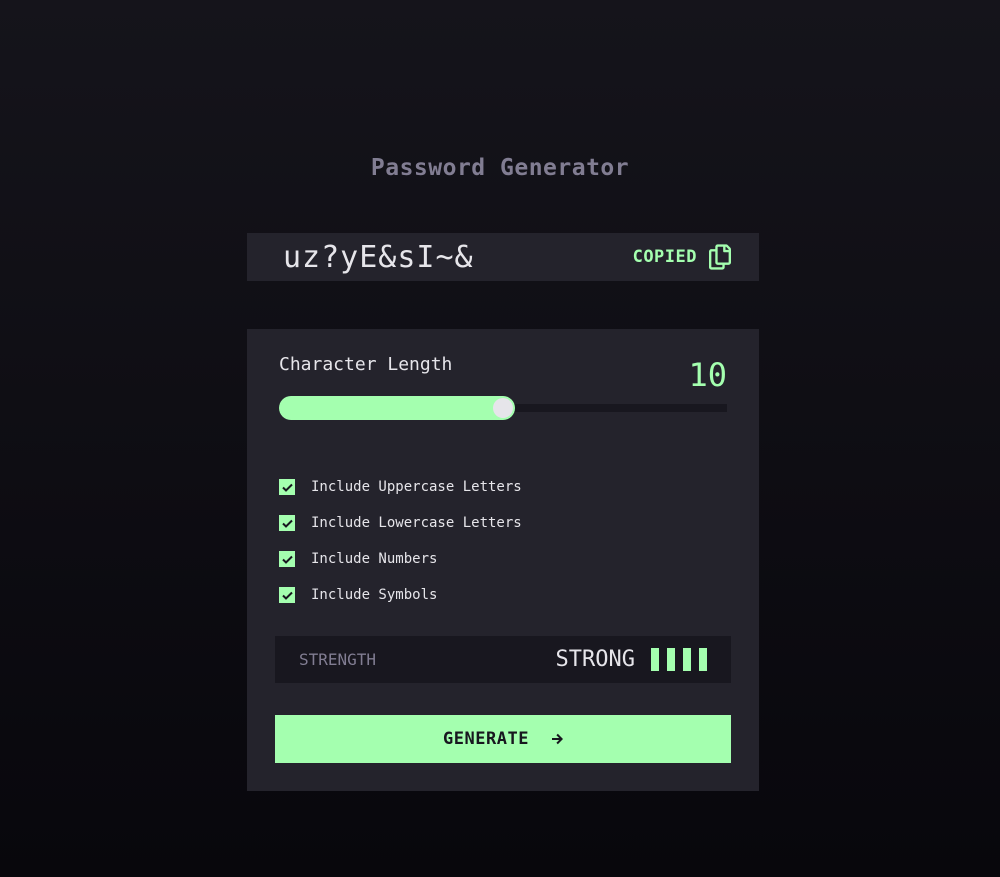 This screenshot has width=1000, height=877. Describe the element at coordinates (664, 257) in the screenshot. I see `copied-label: COPIED` at that location.